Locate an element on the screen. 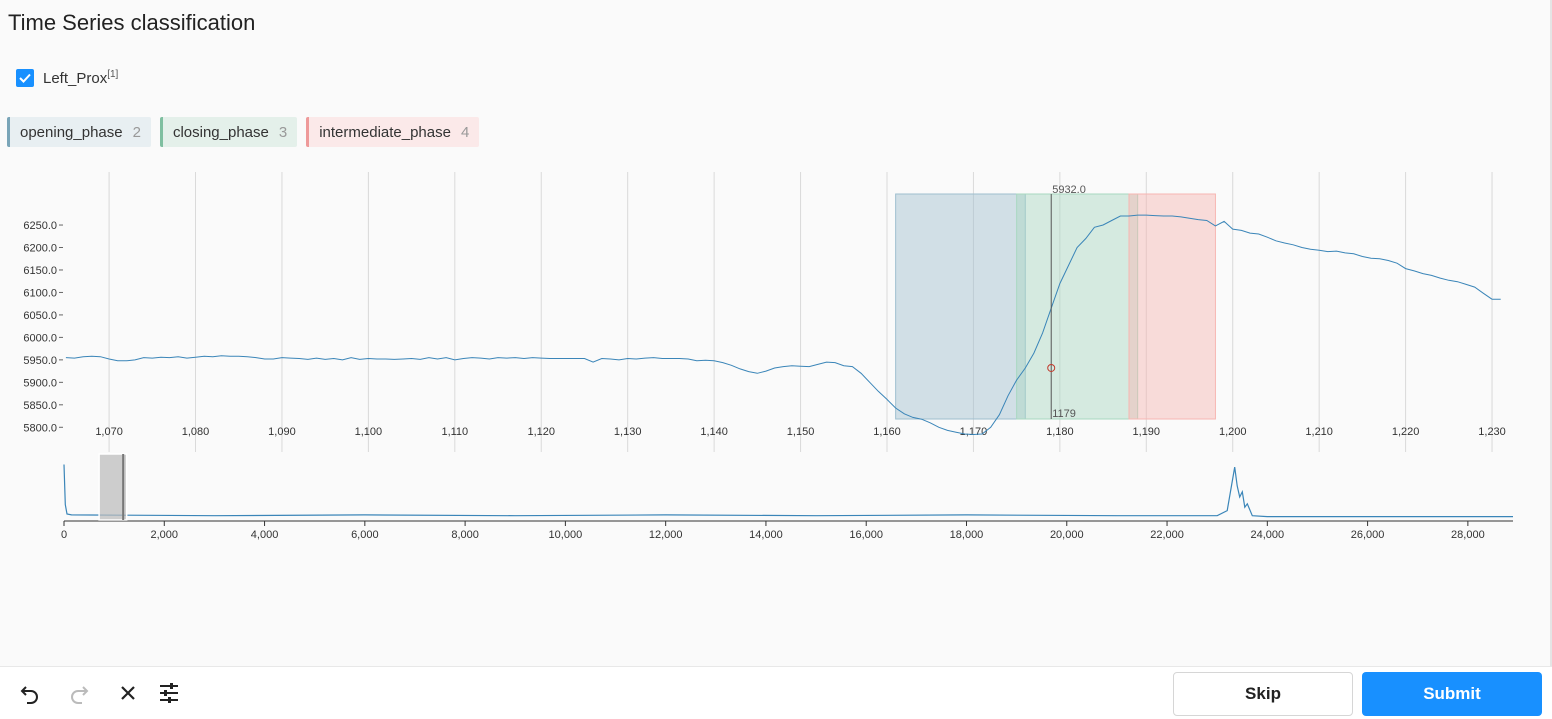 The width and height of the screenshot is (1552, 719). settings-sliders-icon is located at coordinates (169, 693).